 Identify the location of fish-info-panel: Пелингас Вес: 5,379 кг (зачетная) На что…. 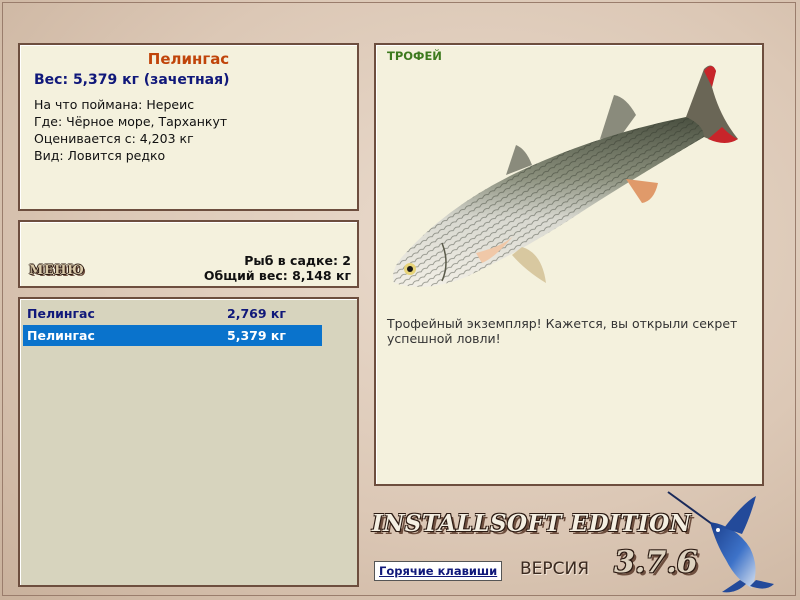
(188, 127).